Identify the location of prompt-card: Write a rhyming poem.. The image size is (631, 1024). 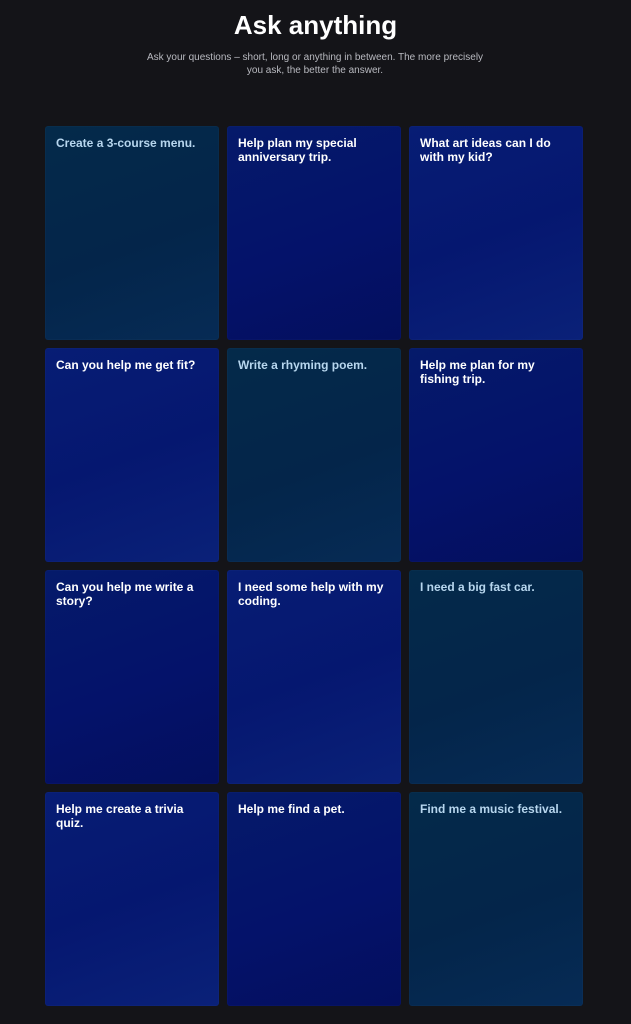
(314, 455).